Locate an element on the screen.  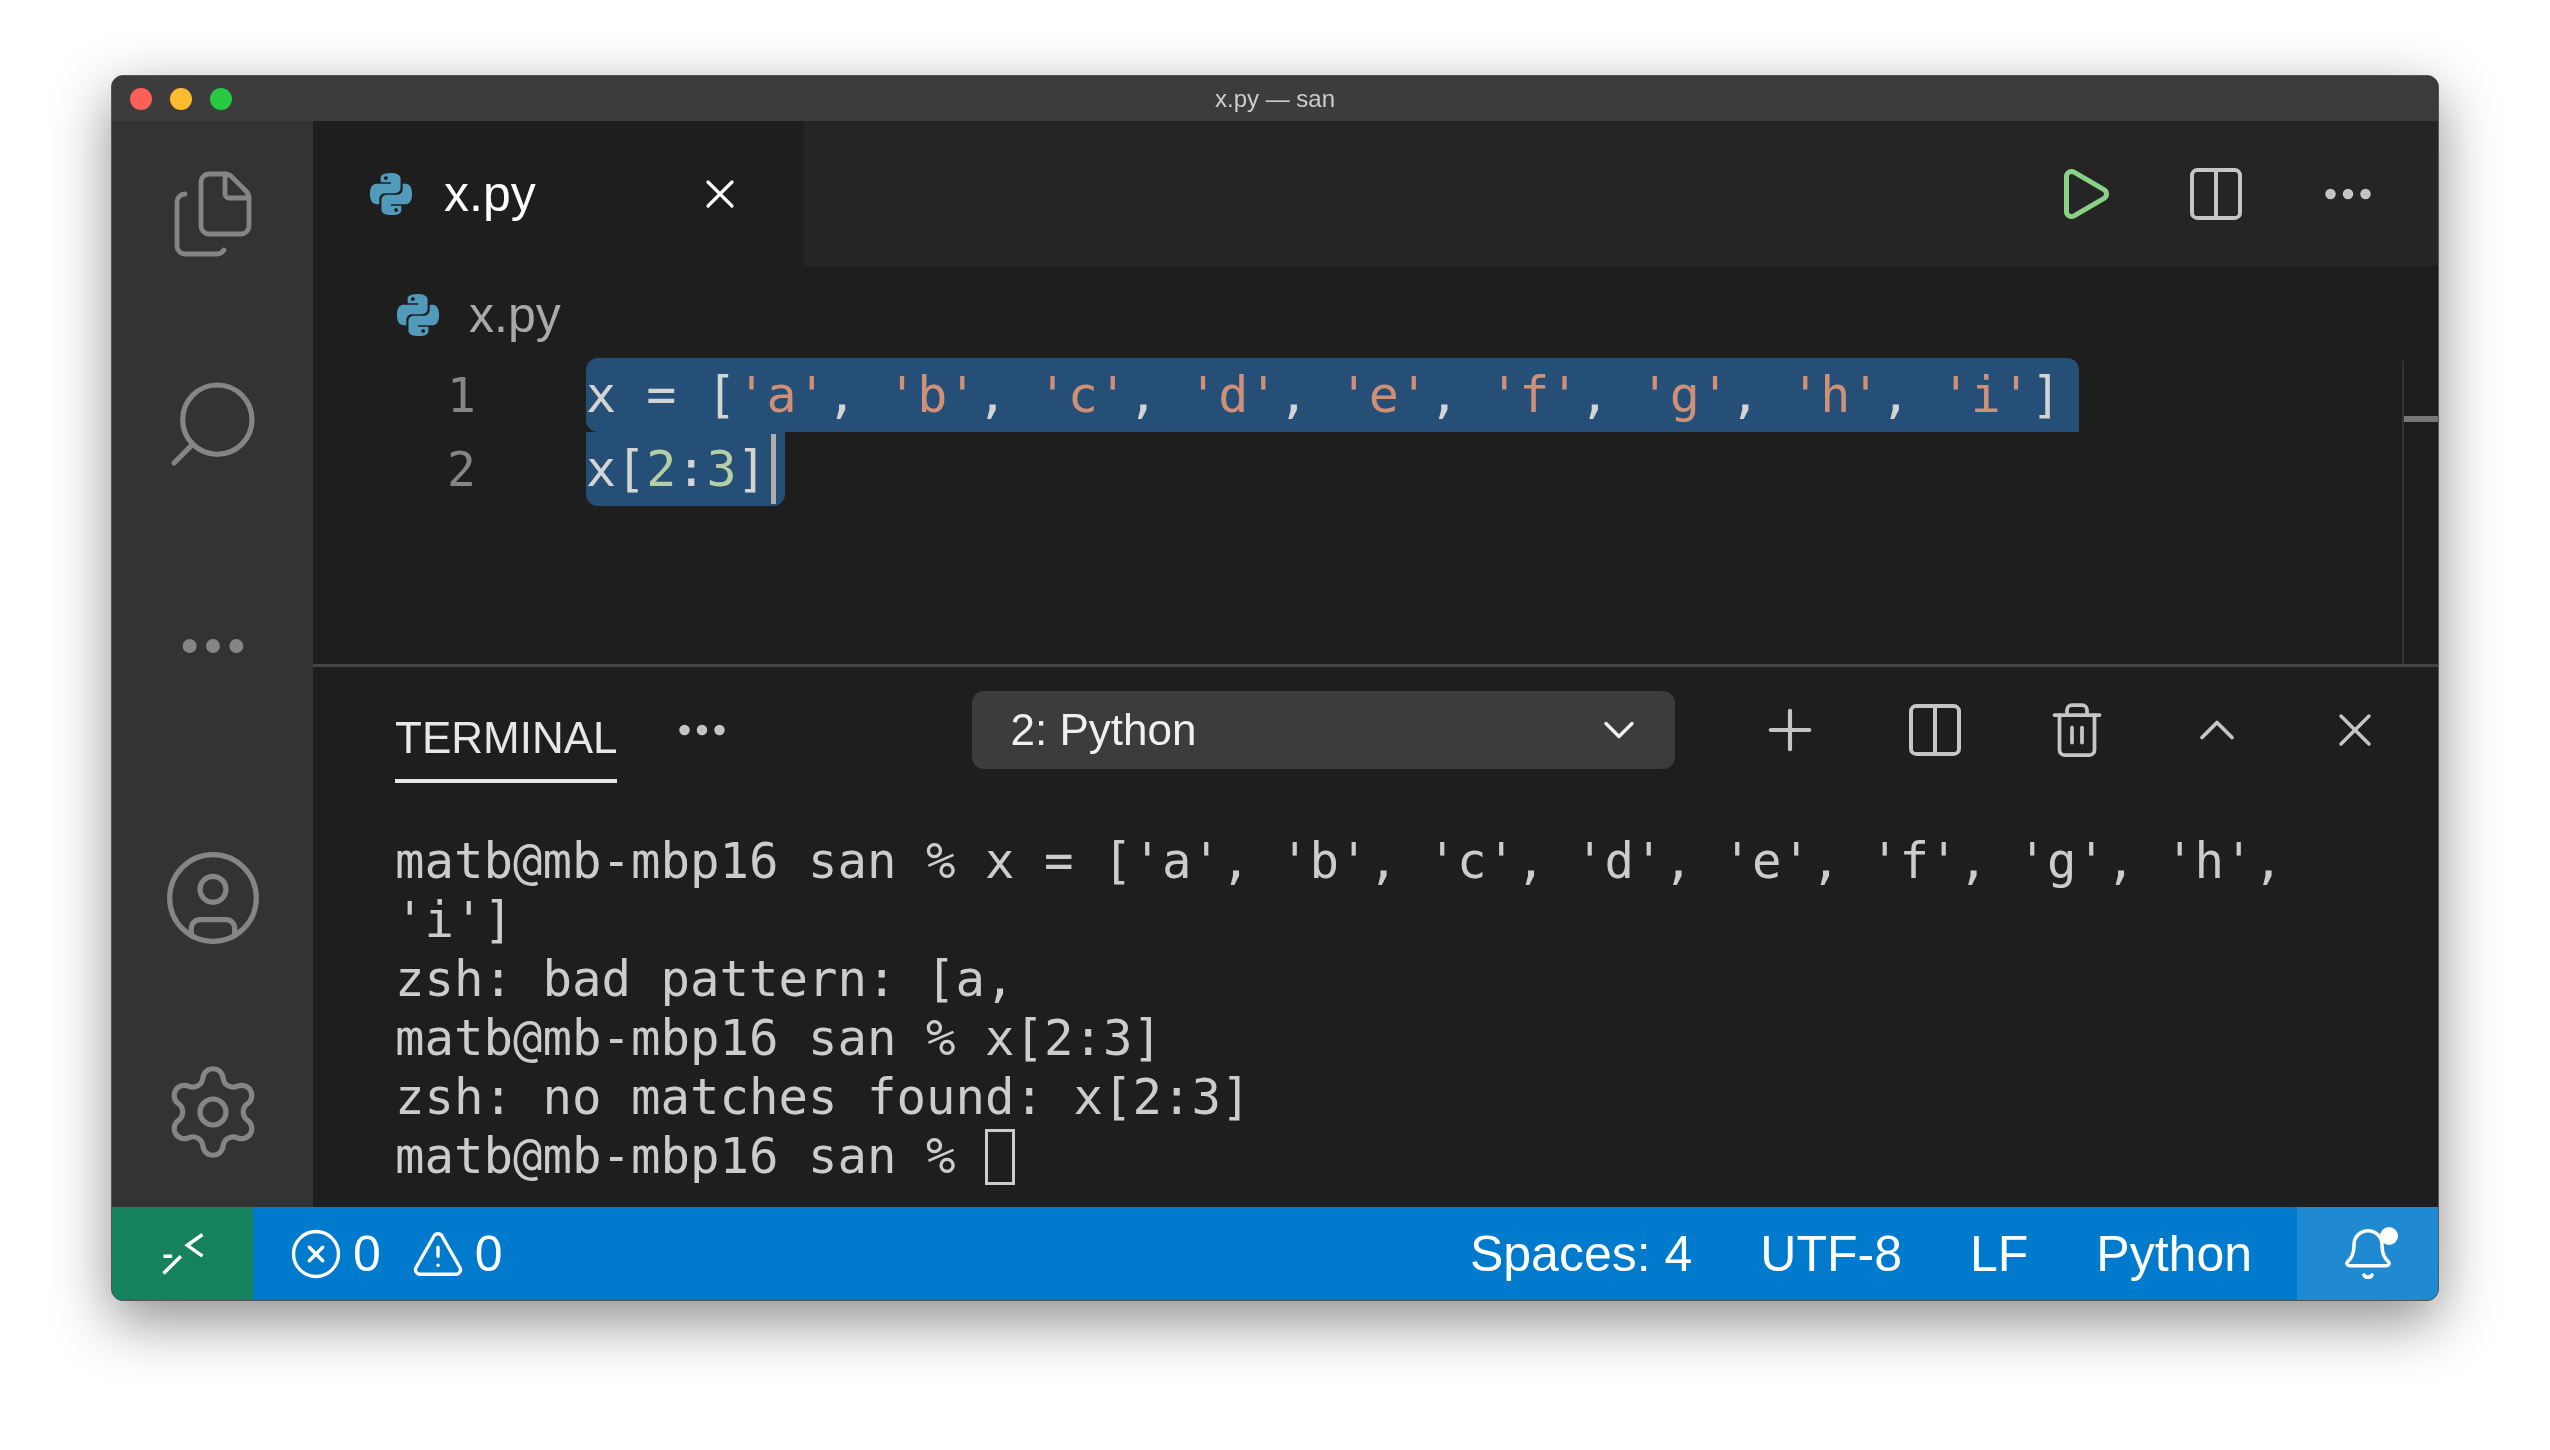
line-number: 1 is located at coordinates (461, 395).